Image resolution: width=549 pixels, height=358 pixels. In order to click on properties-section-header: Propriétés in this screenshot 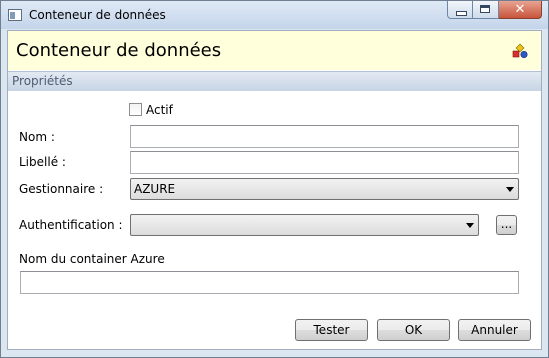, I will do `click(274, 81)`.